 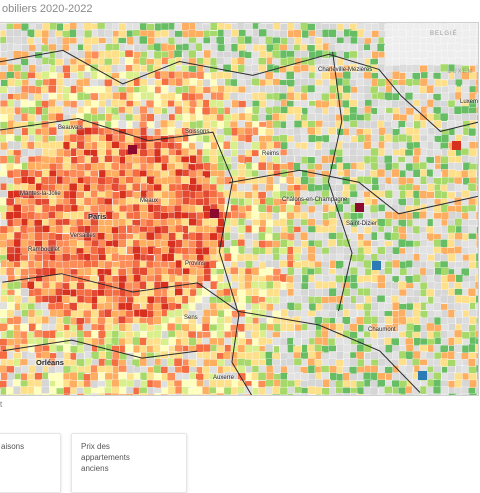 What do you see at coordinates (40, 194) in the screenshot?
I see `place-mantes: Mantes-la-Jolie` at bounding box center [40, 194].